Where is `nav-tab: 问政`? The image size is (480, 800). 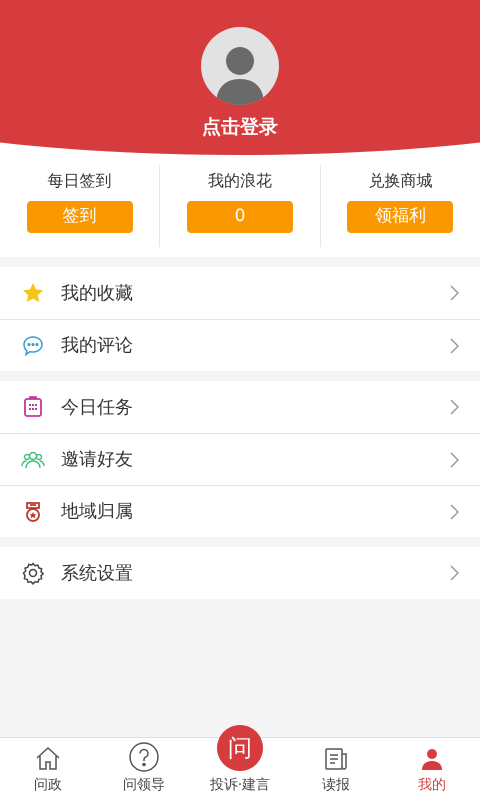 nav-tab: 问政 is located at coordinates (48, 769).